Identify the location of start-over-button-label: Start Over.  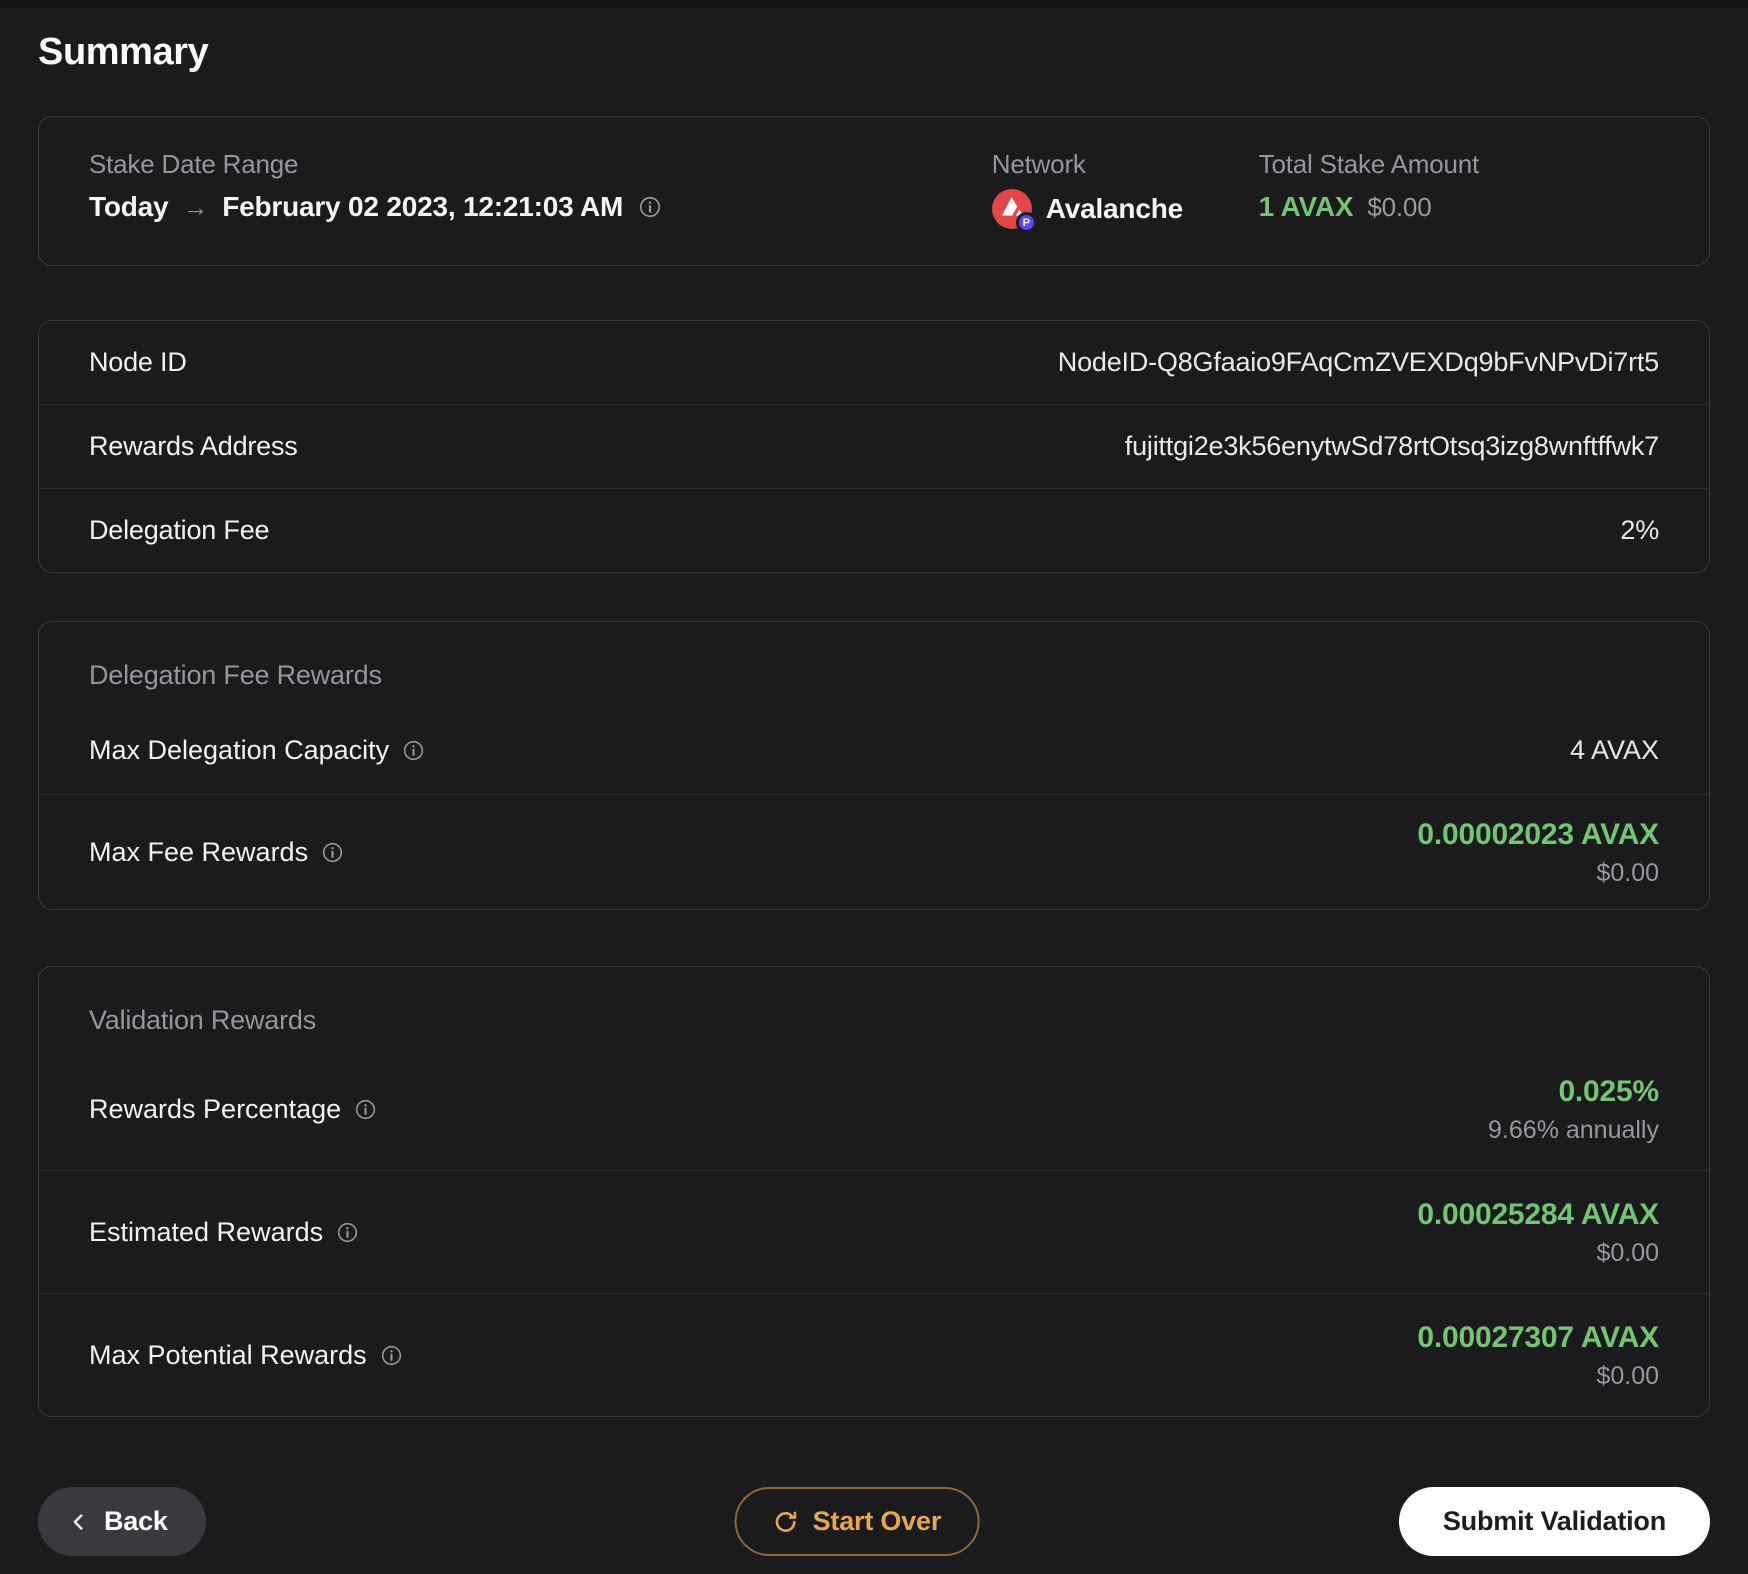
(877, 1521).